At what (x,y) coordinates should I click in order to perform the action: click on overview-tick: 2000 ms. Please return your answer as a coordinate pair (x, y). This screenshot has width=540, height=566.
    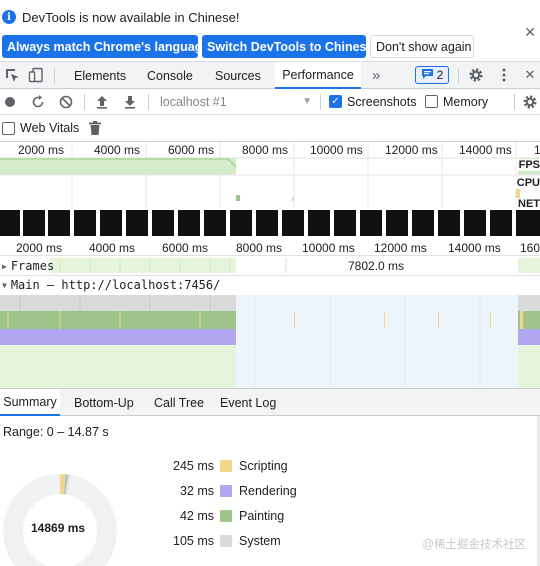
    Looking at the image, I should click on (41, 150).